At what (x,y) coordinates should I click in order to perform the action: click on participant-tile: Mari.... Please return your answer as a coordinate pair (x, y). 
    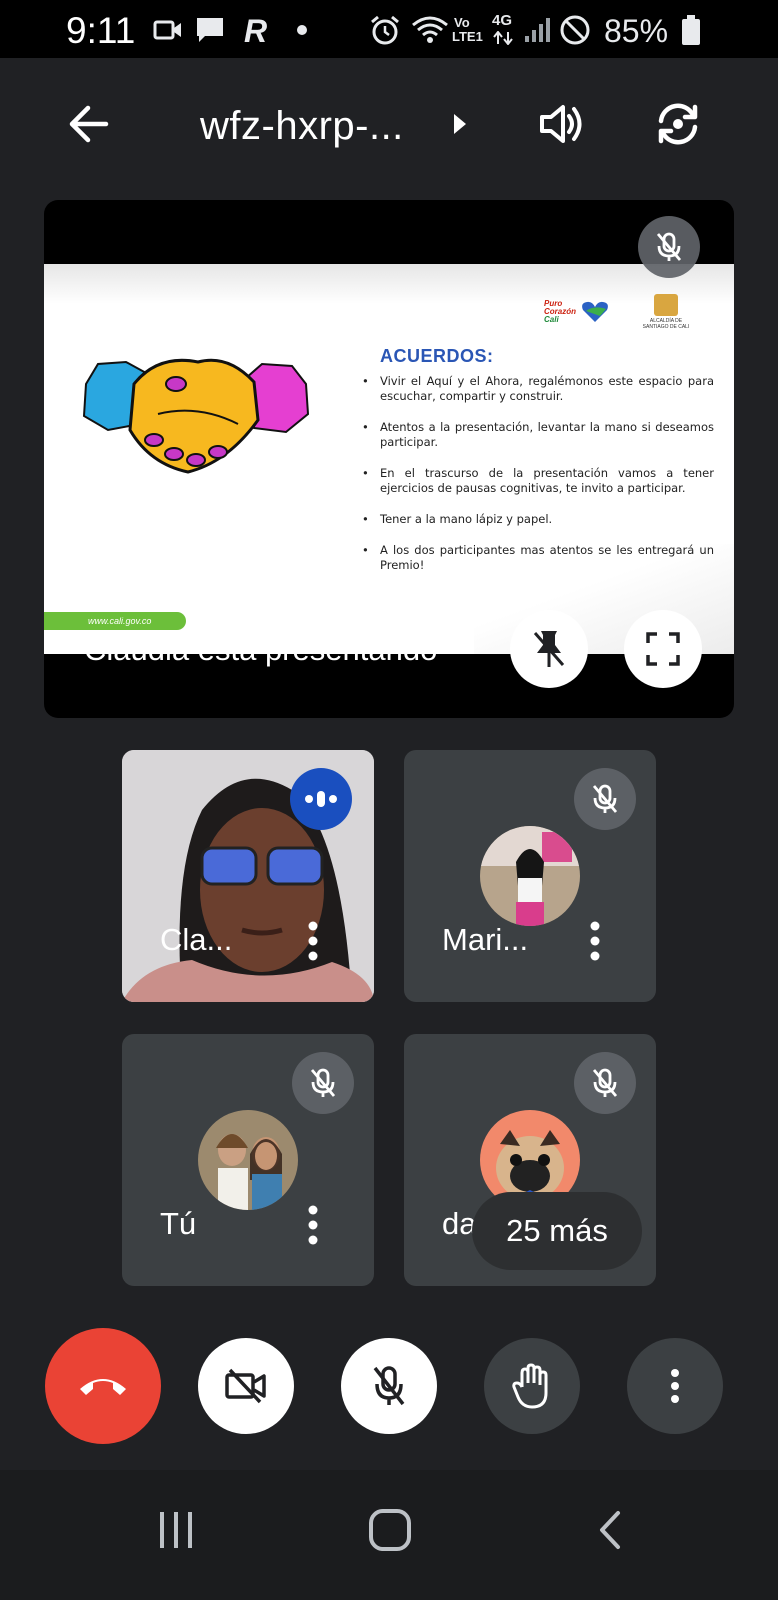
    Looking at the image, I should click on (530, 876).